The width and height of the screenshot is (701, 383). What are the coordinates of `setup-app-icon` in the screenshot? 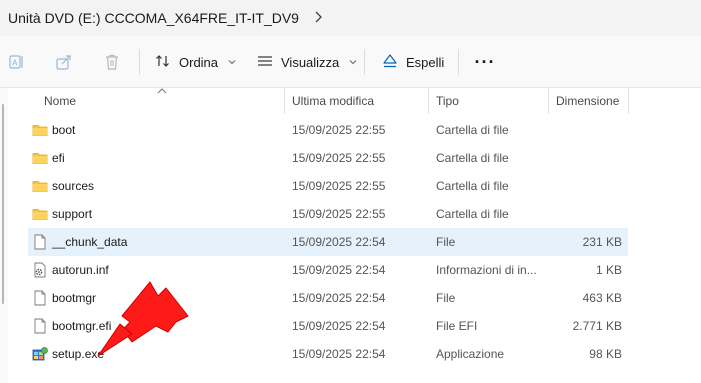 It's located at (40, 354).